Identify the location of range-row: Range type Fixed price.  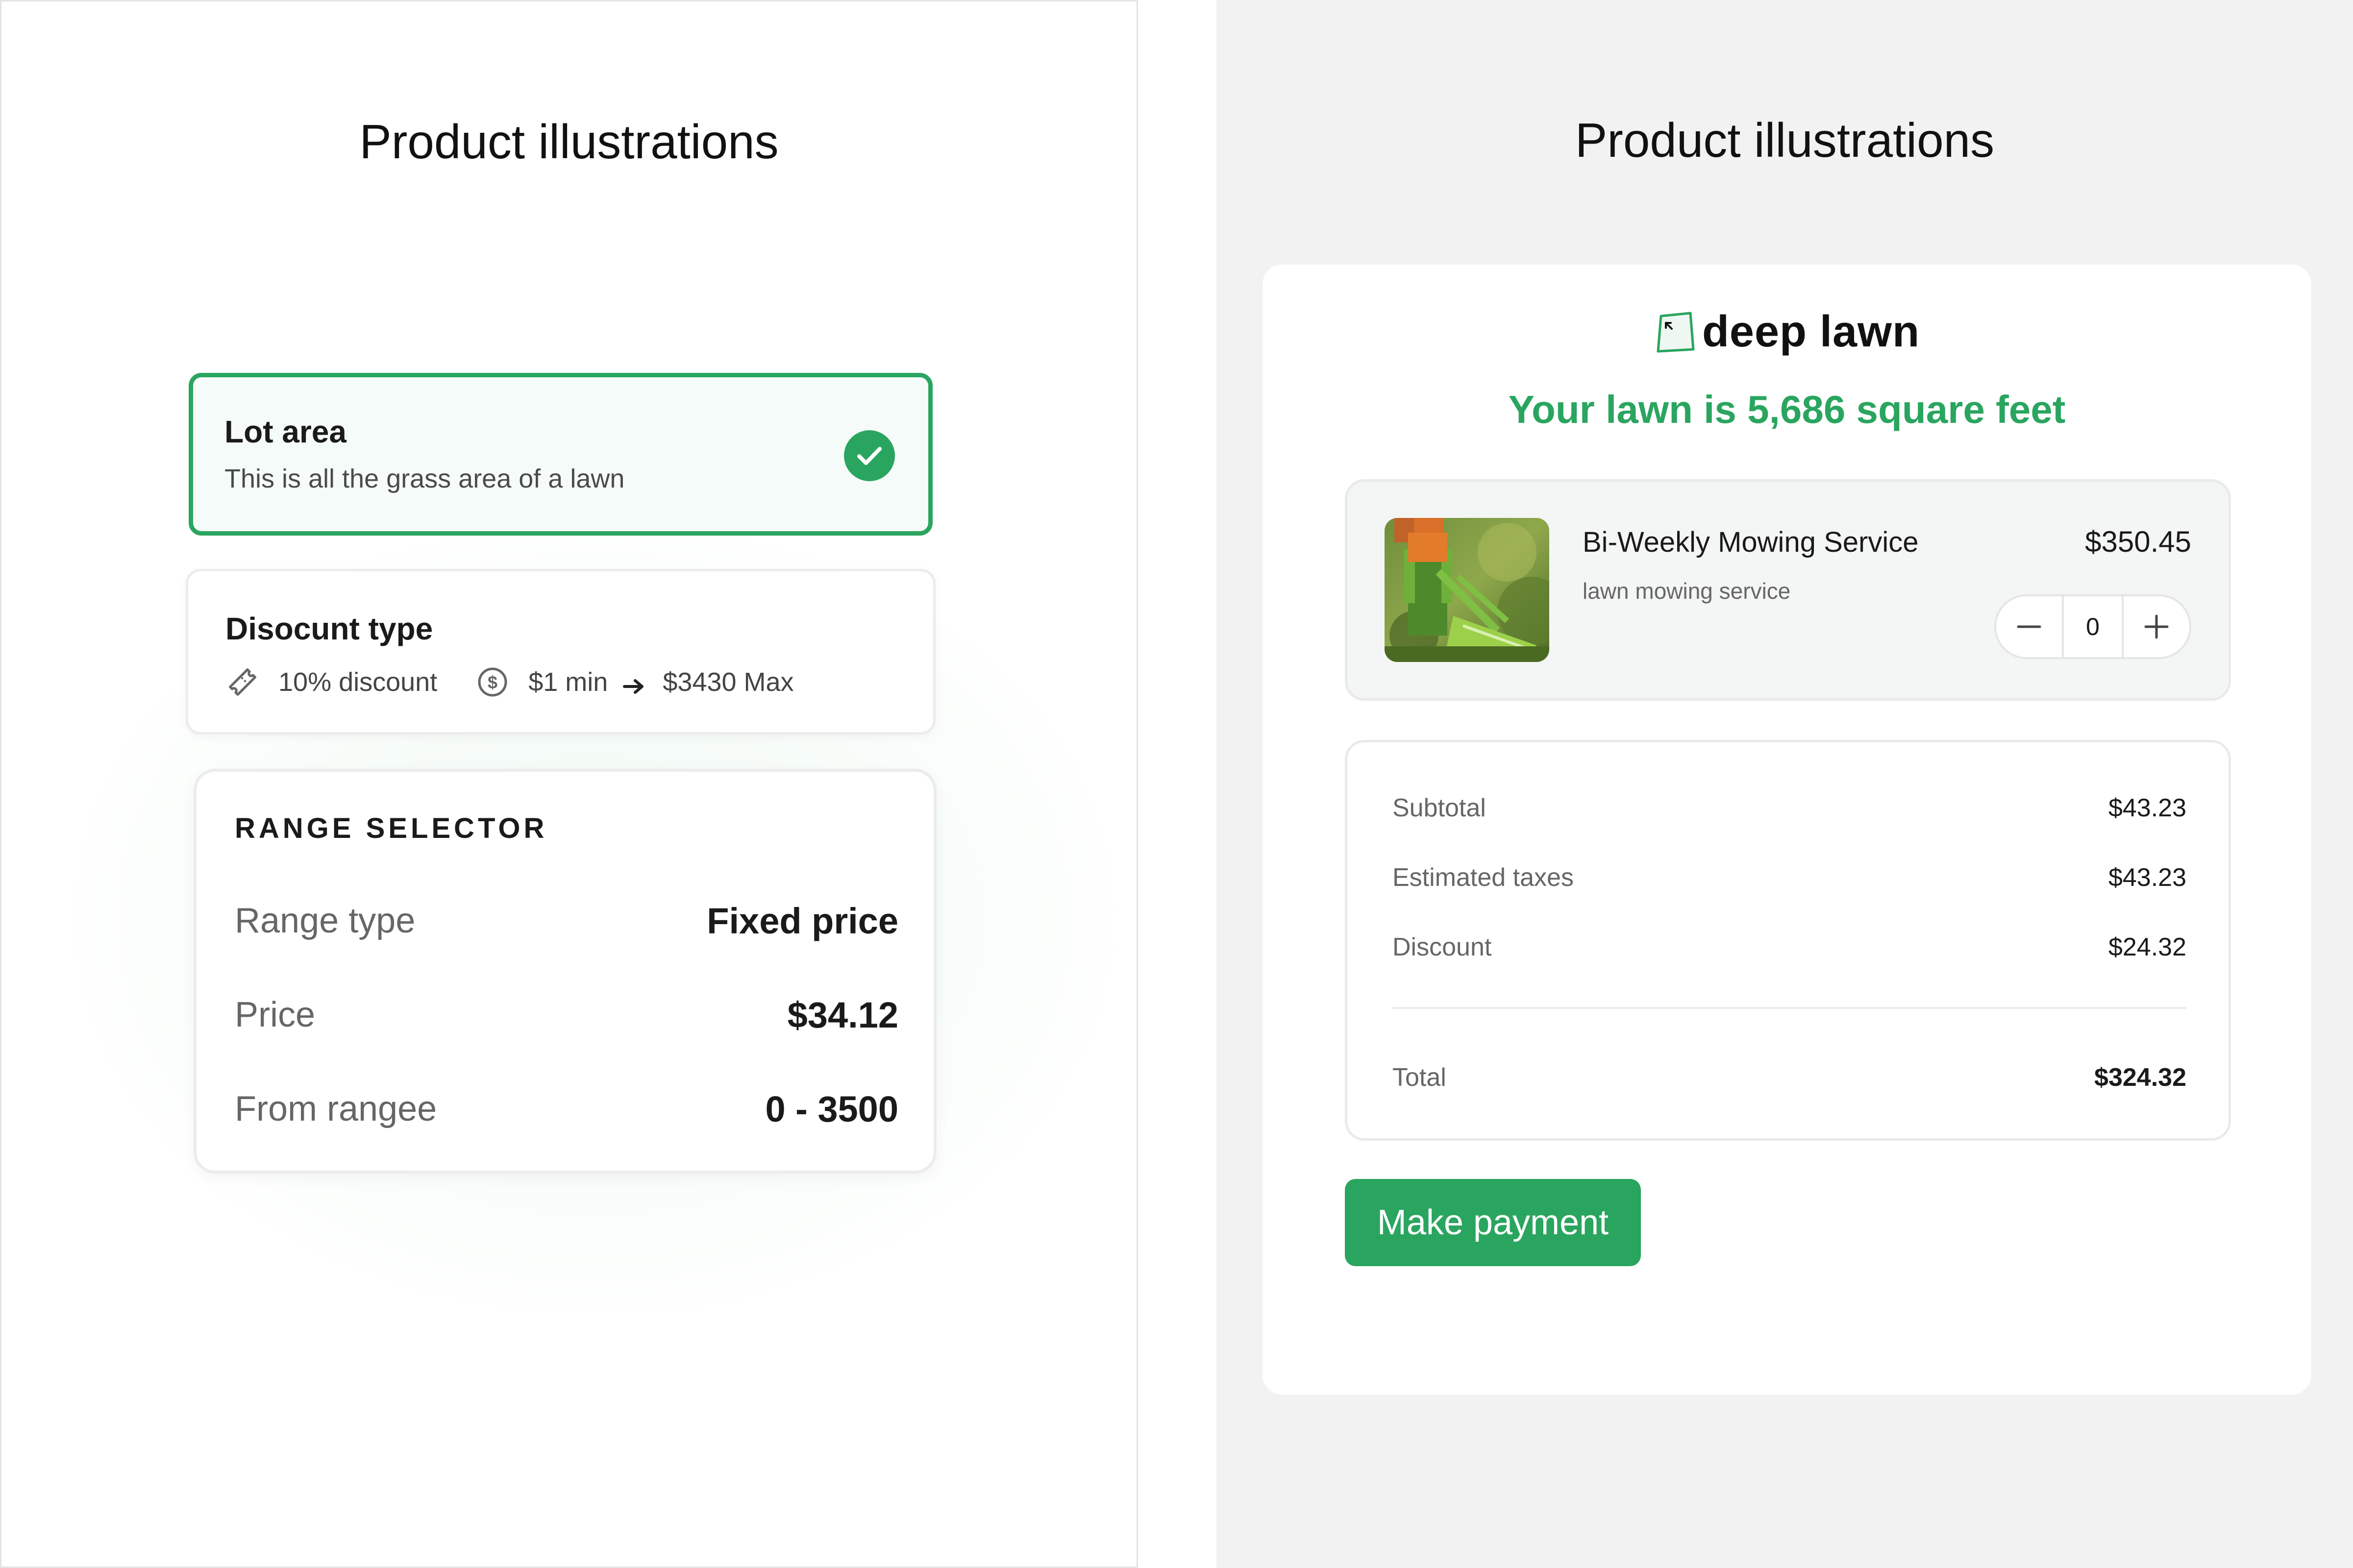
(566, 920).